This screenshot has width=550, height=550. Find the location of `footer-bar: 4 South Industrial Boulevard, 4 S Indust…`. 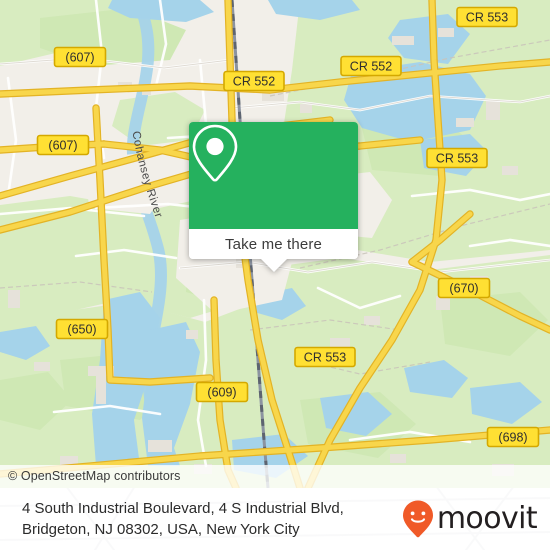

footer-bar: 4 South Industrial Boulevard, 4 S Indust… is located at coordinates (275, 519).